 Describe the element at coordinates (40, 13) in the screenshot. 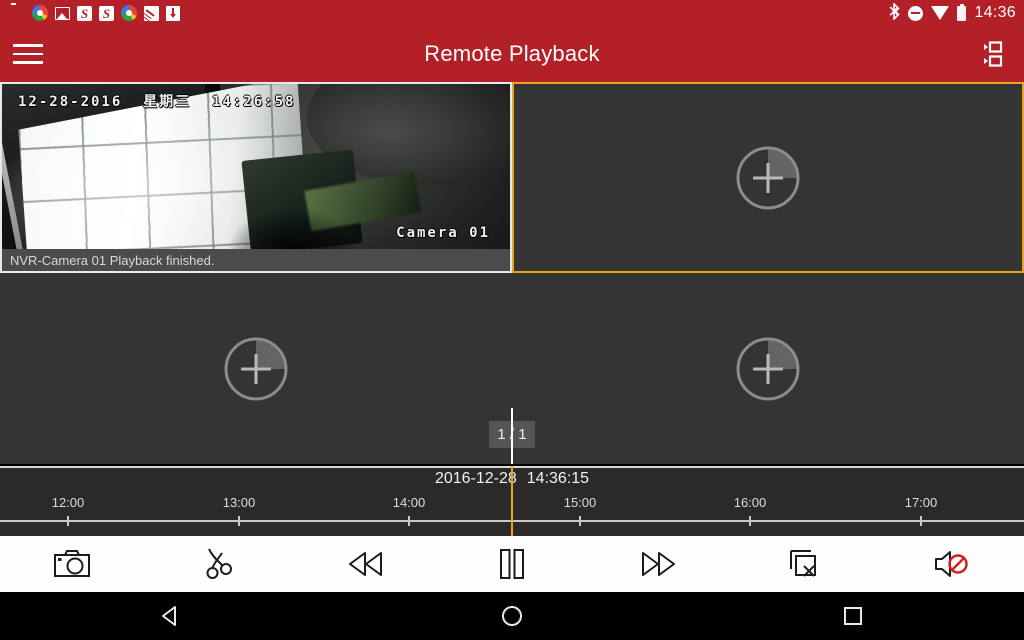

I see `chrome-icon` at that location.